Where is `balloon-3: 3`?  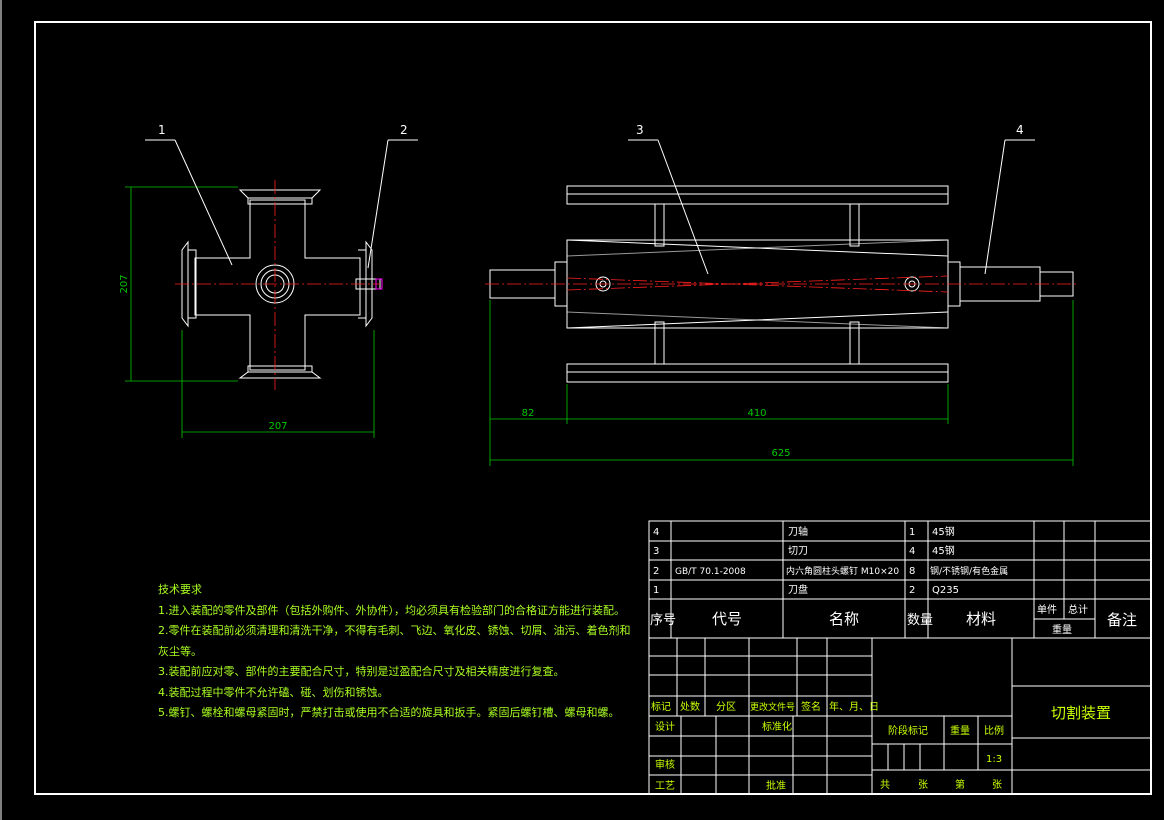 balloon-3: 3 is located at coordinates (640, 130).